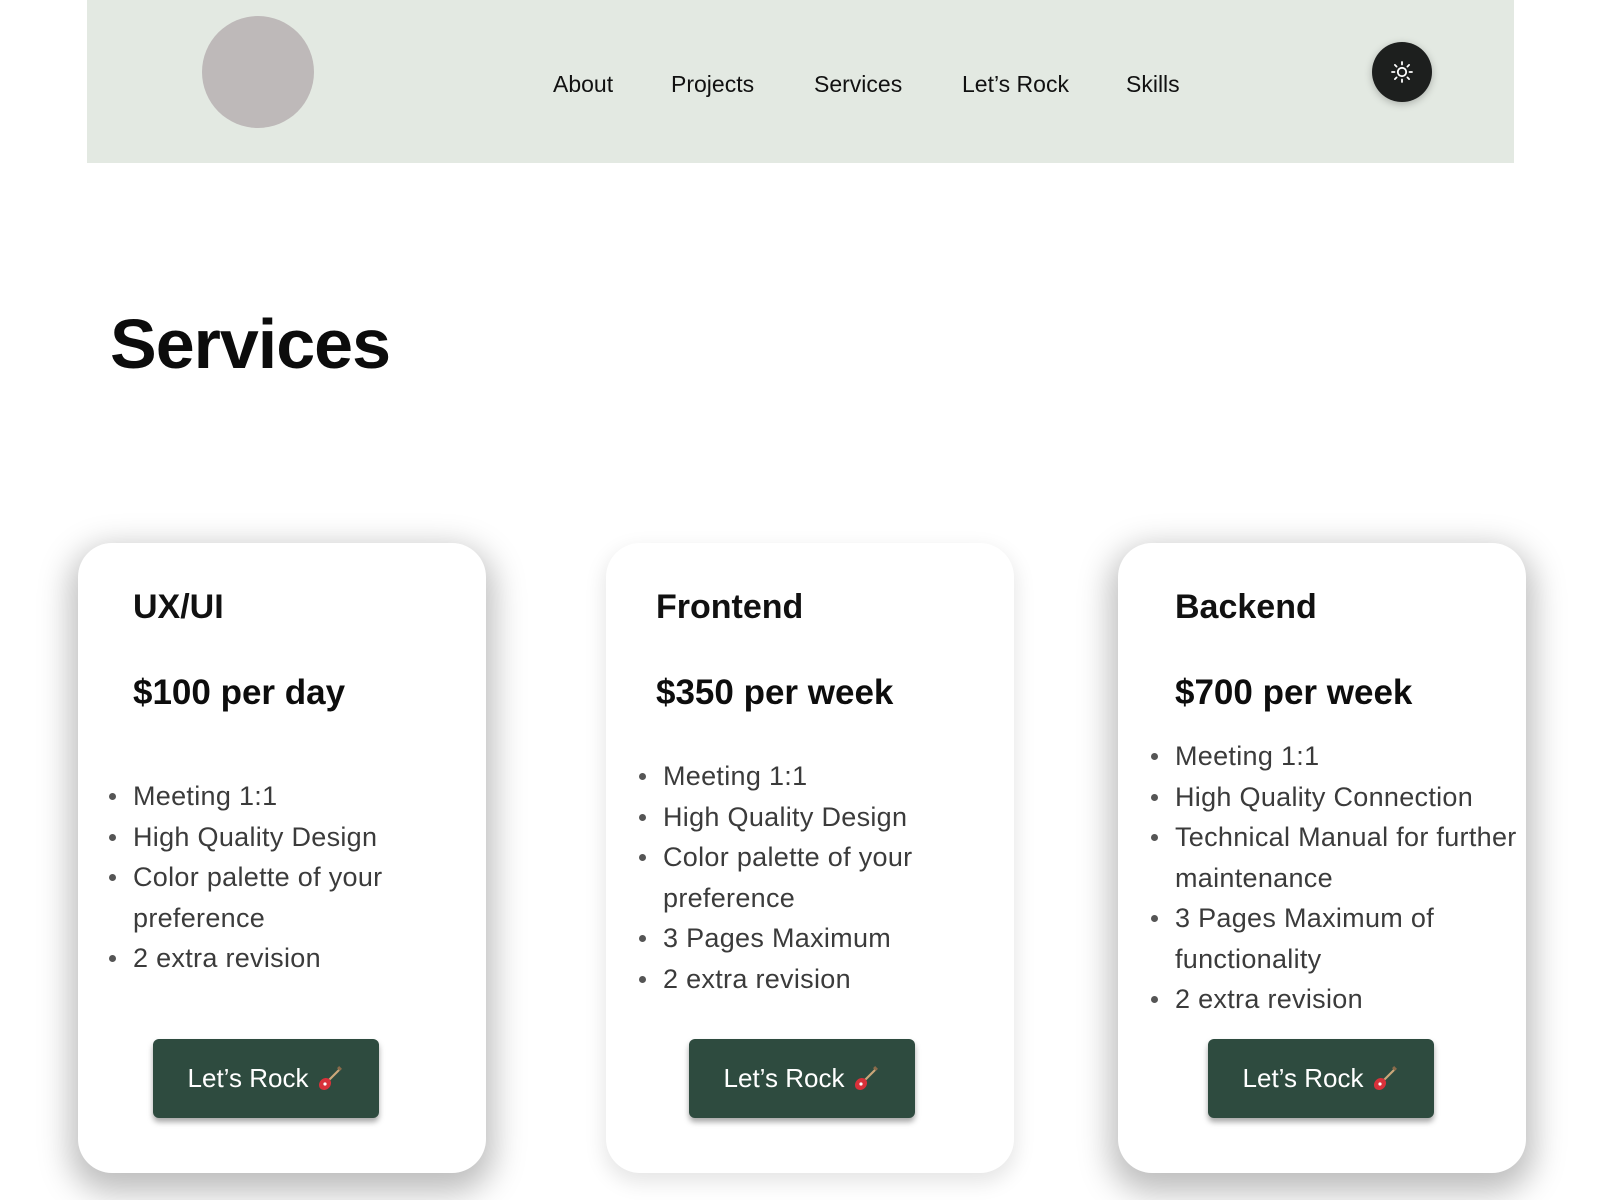 This screenshot has width=1600, height=1200. Describe the element at coordinates (1015, 84) in the screenshot. I see `nav-link-lets-rock: Let’s Rock` at that location.